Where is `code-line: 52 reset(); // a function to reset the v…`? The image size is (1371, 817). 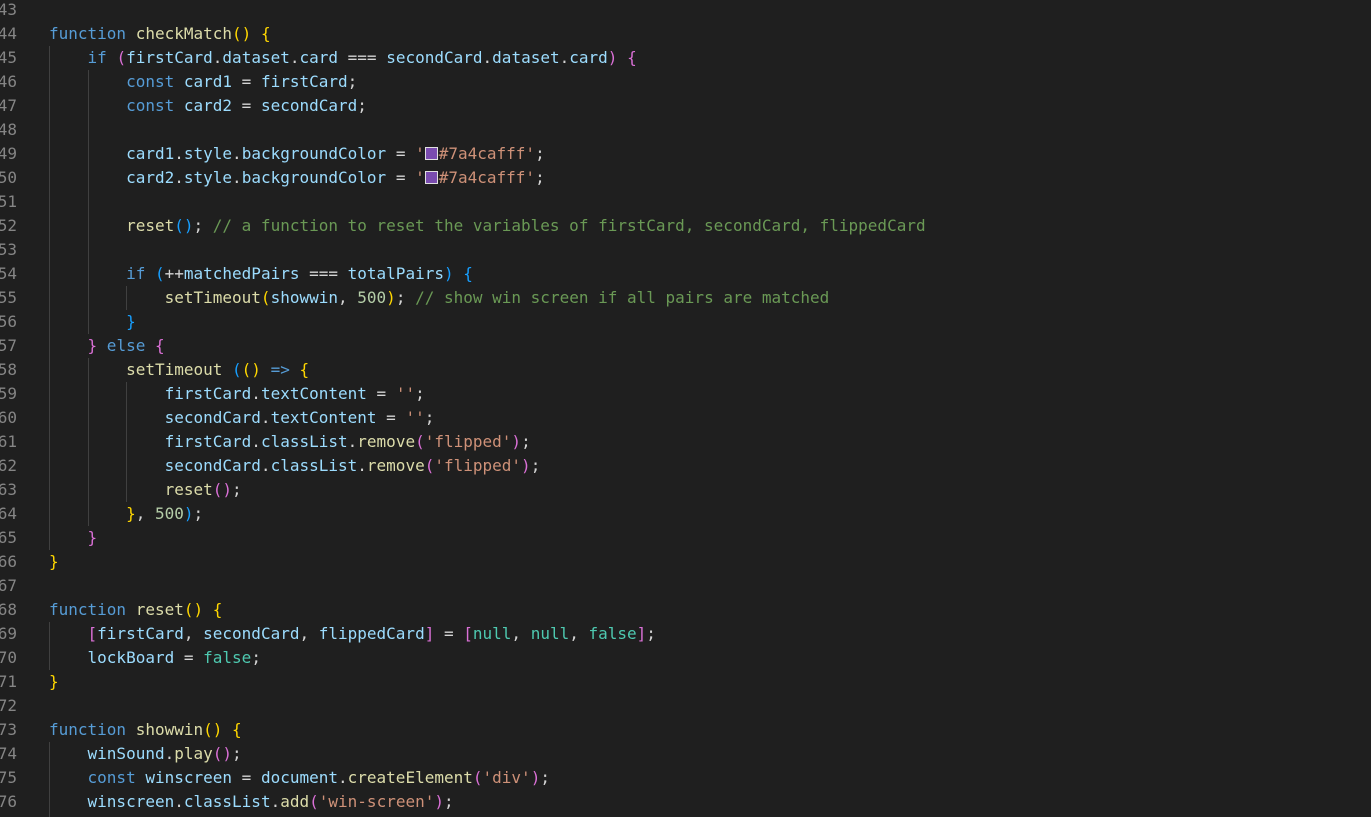
code-line: 52 reset(); // a function to reset the v… is located at coordinates (685, 226).